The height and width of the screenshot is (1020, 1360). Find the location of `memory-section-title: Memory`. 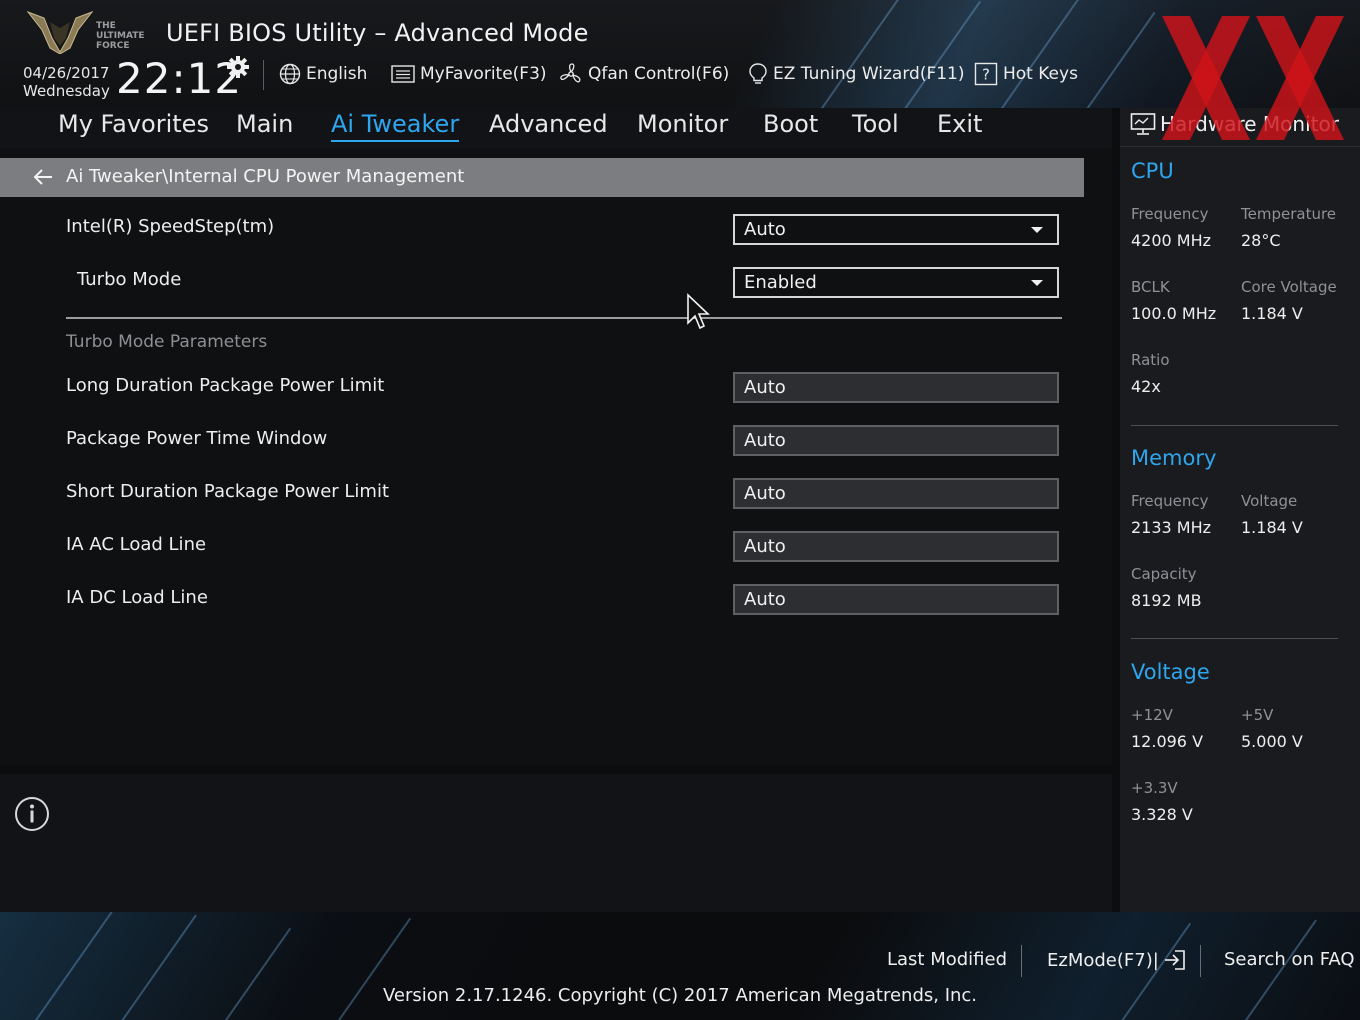

memory-section-title: Memory is located at coordinates (1174, 458).